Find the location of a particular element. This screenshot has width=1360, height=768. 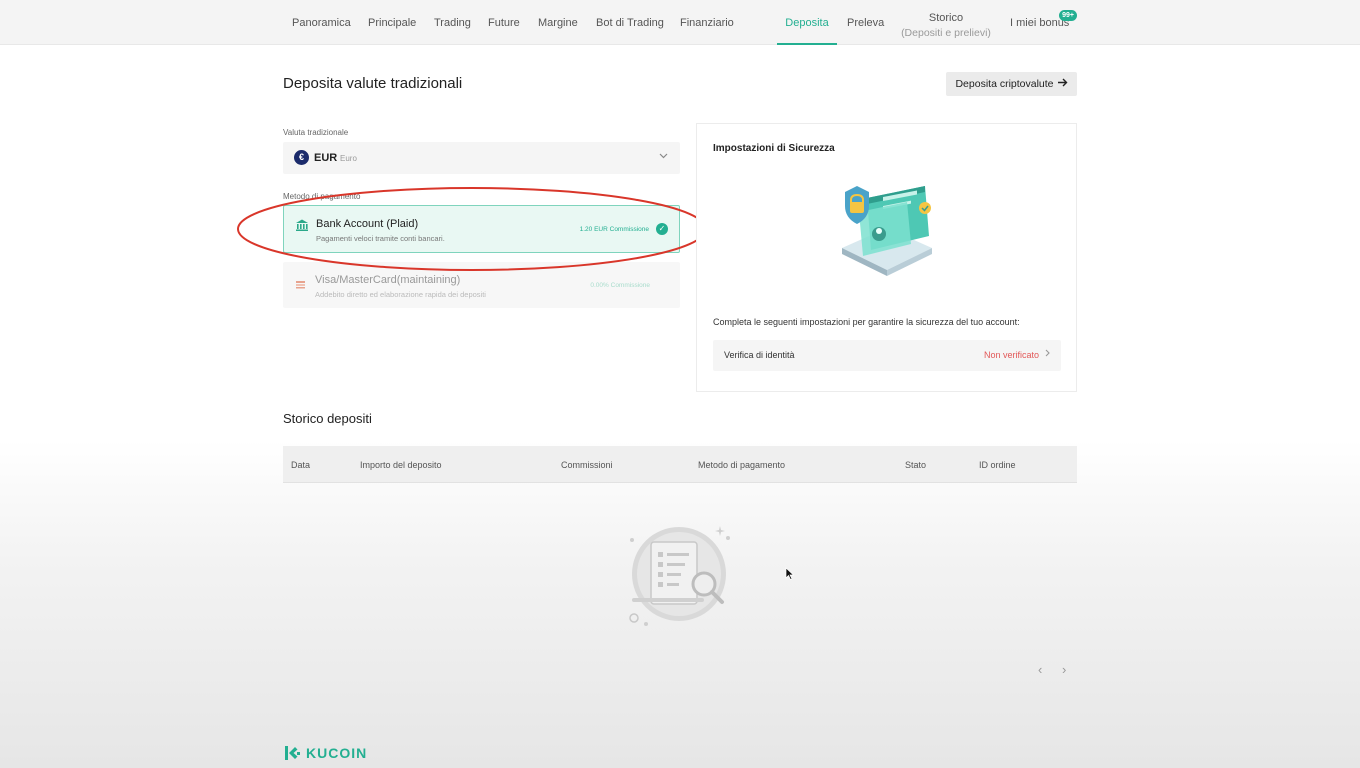

nav-item-margine: Margine is located at coordinates (558, 22).